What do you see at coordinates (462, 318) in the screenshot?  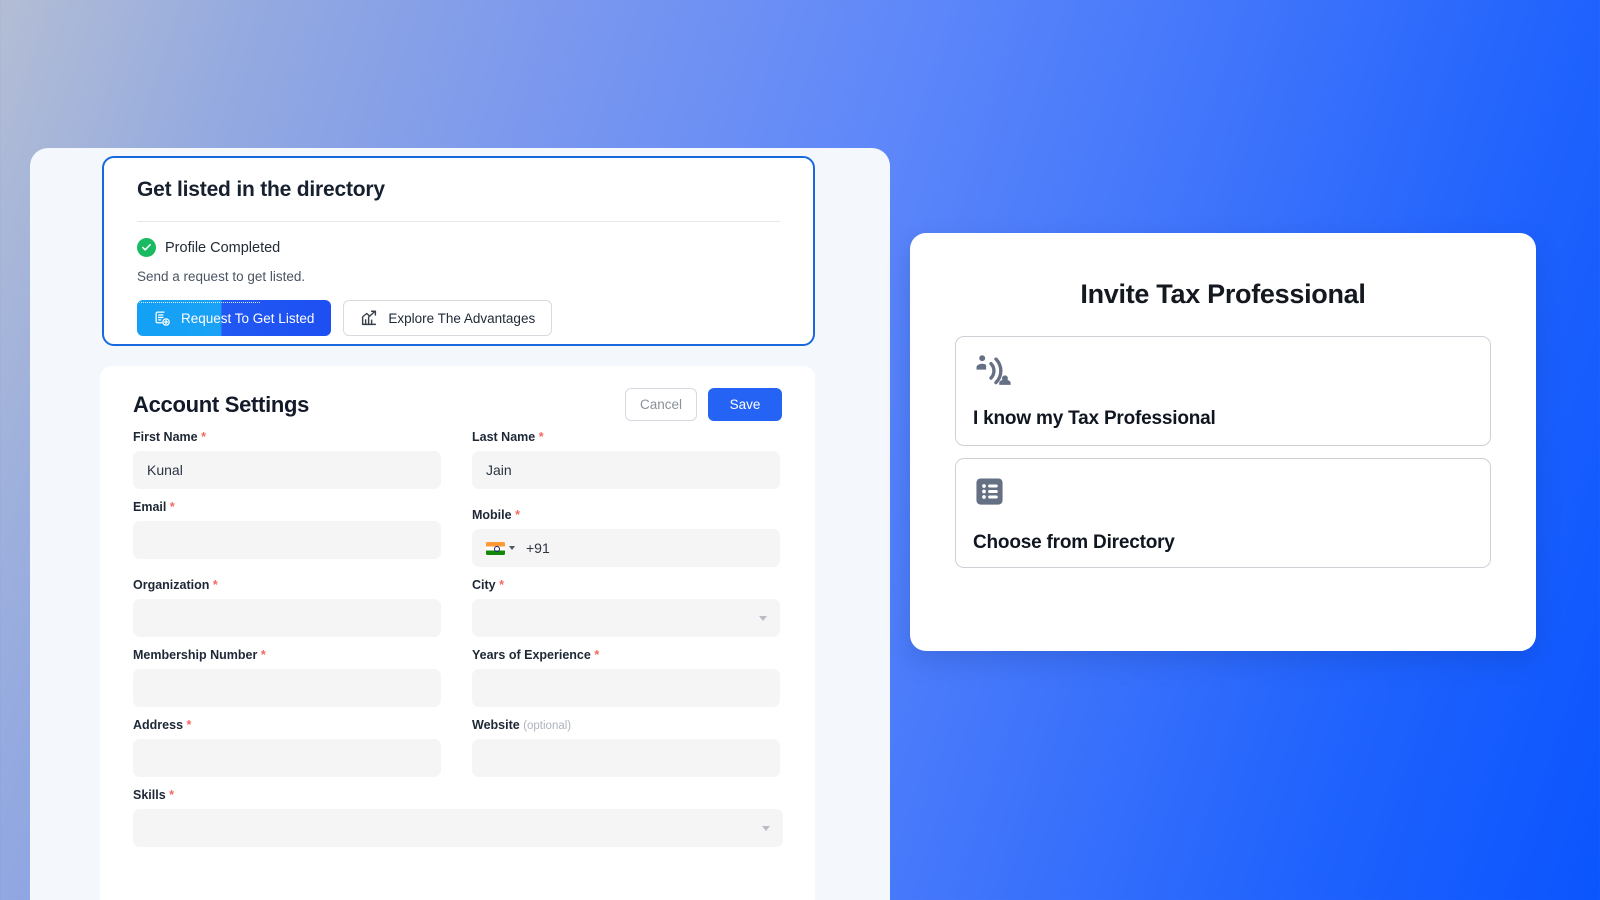 I see `explore-button-label: Explore The Advantages` at bounding box center [462, 318].